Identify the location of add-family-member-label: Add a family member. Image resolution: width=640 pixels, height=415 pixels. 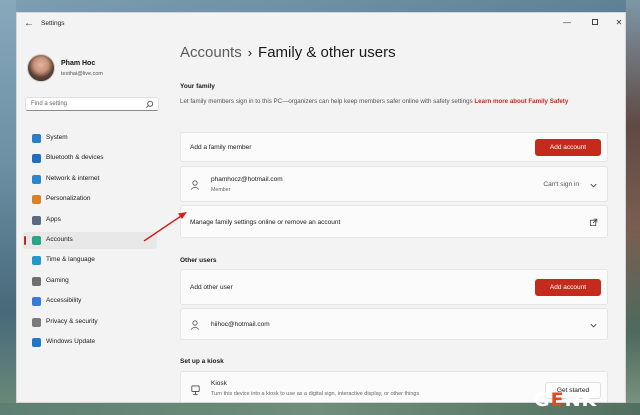
(221, 147).